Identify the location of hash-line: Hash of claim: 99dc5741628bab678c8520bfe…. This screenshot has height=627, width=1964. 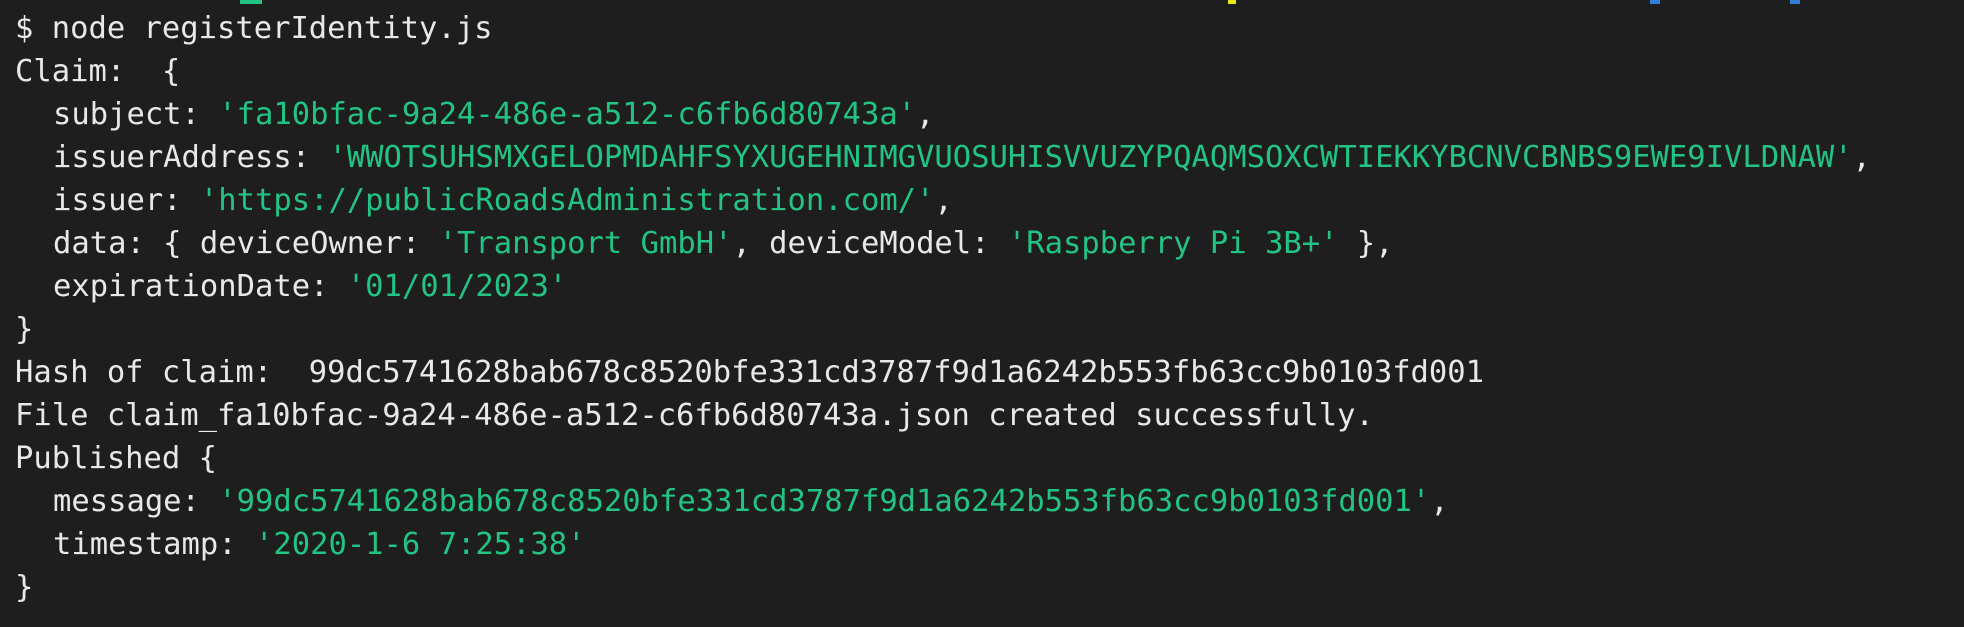
(987, 372).